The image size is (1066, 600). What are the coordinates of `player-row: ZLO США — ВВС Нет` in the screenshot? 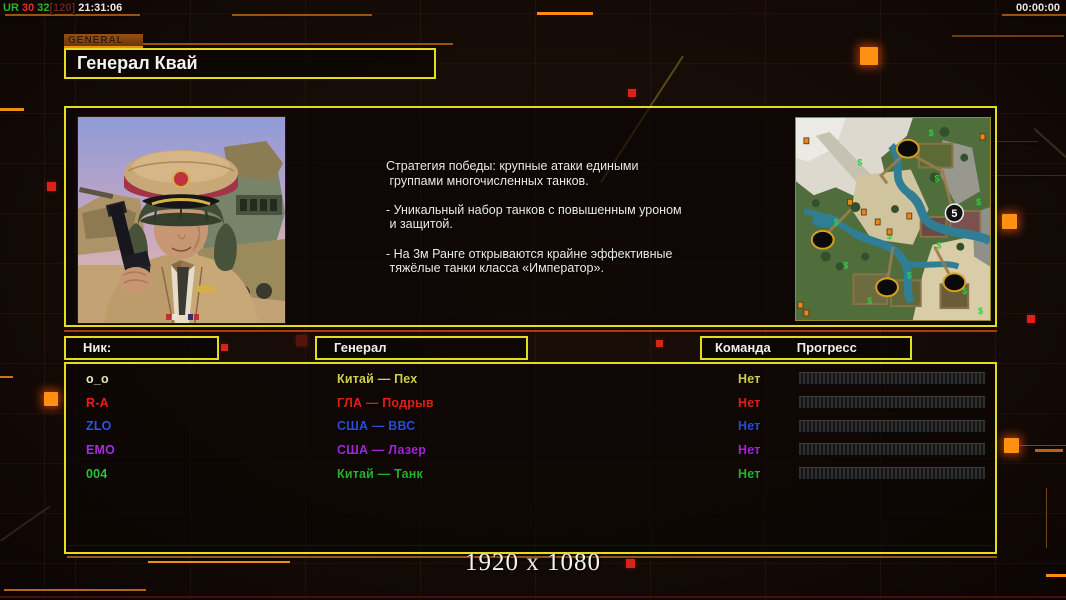 It's located at (530, 427).